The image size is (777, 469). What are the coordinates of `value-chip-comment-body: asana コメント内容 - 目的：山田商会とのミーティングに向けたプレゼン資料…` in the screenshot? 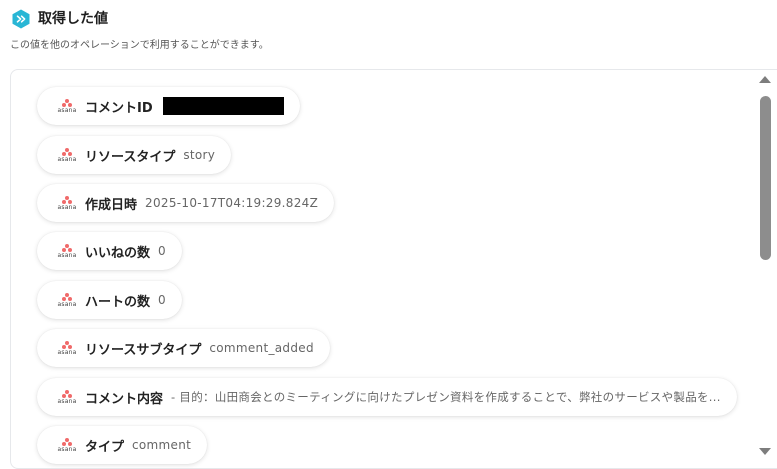 It's located at (387, 397).